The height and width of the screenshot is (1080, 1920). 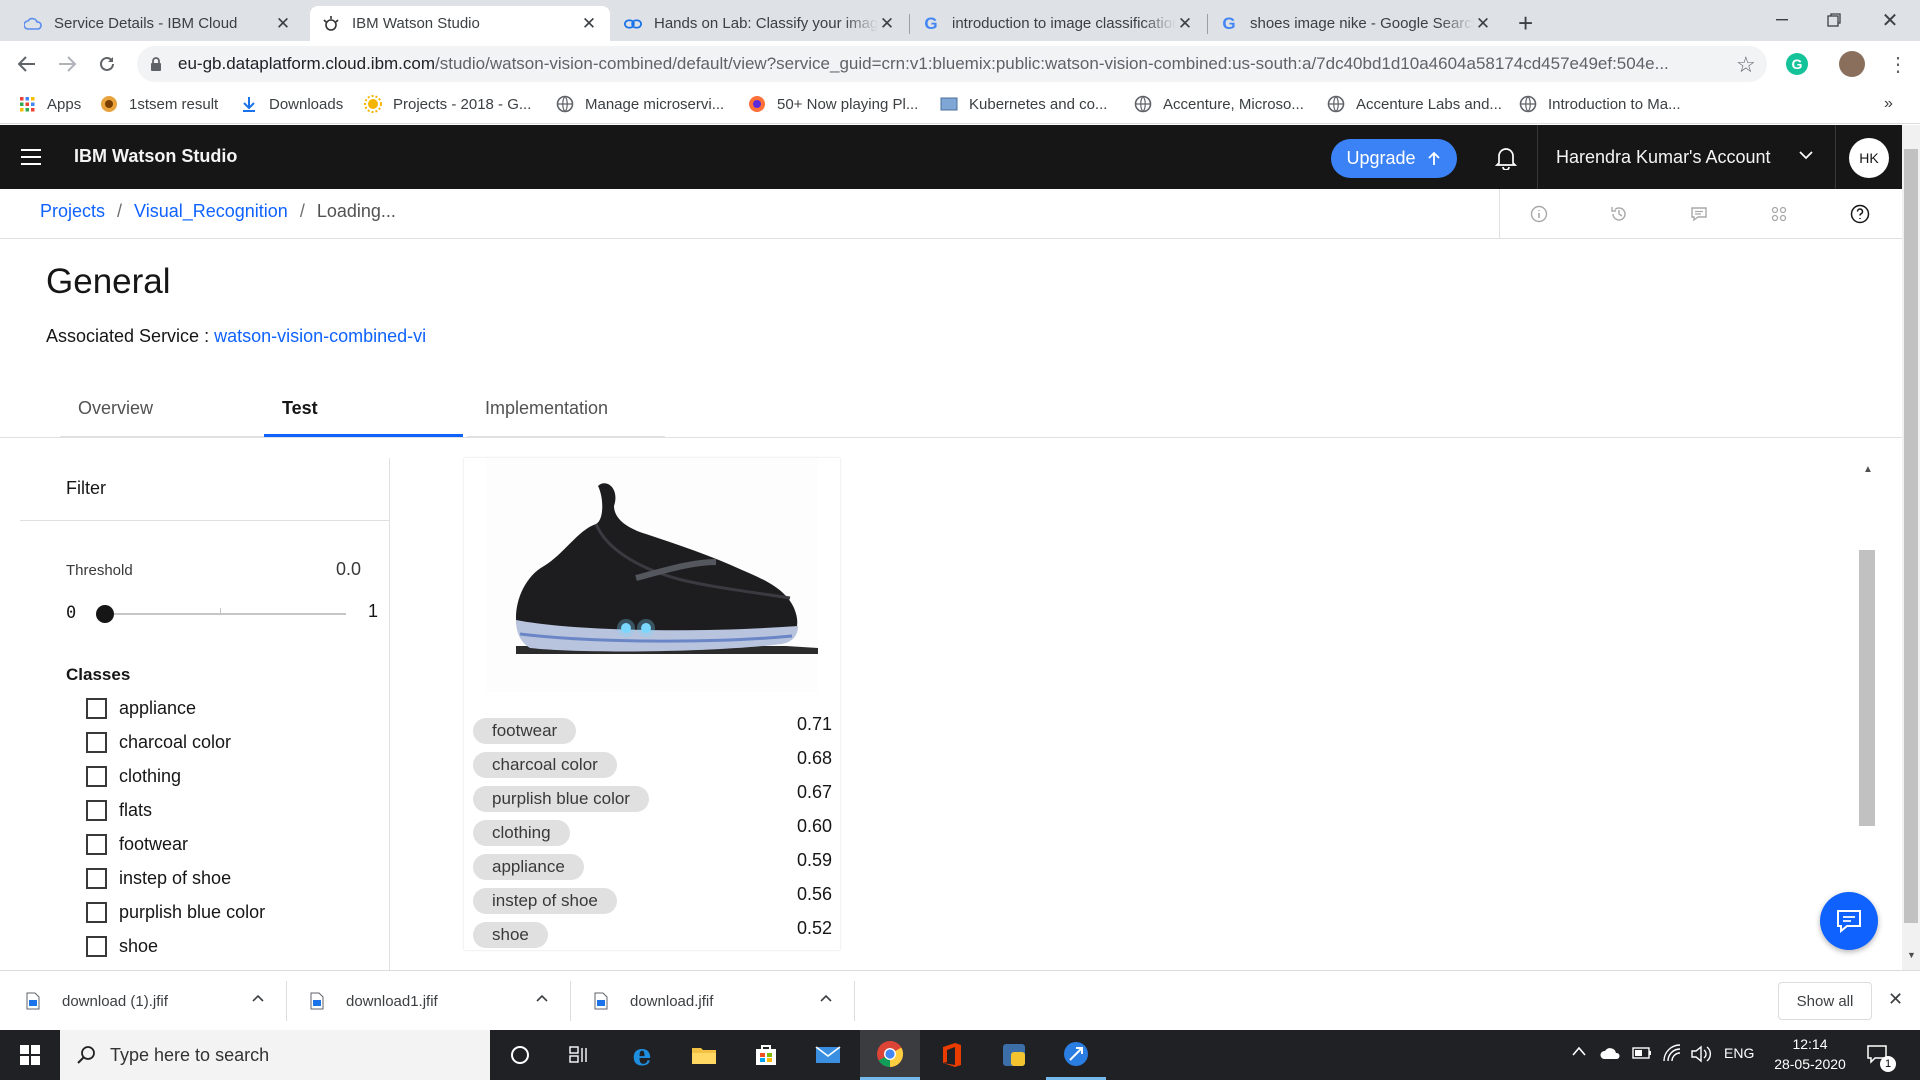 I want to click on account-switcher: Harendra Kumar's Account, so click(x=1663, y=157).